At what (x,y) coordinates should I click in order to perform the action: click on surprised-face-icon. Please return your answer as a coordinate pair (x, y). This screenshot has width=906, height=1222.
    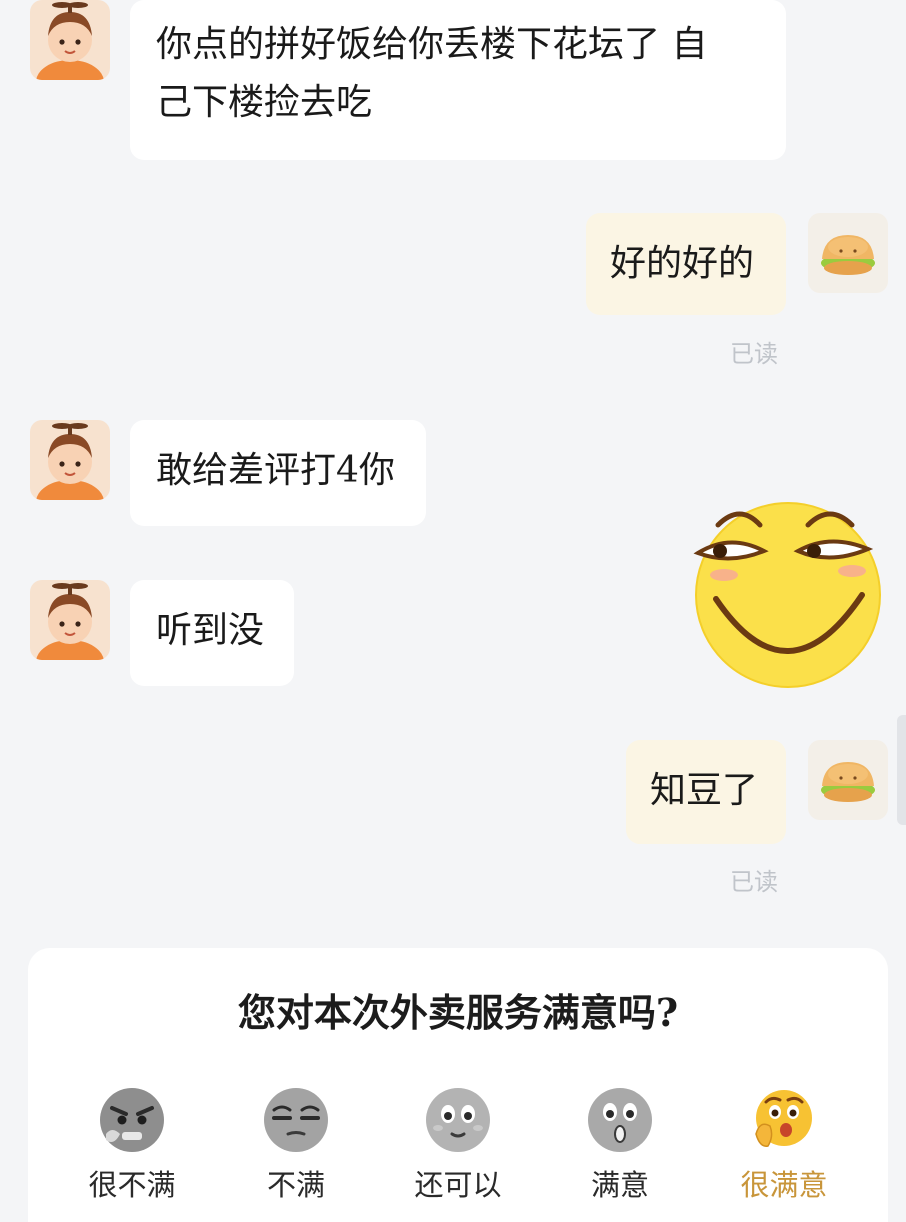
    Looking at the image, I should click on (620, 1120).